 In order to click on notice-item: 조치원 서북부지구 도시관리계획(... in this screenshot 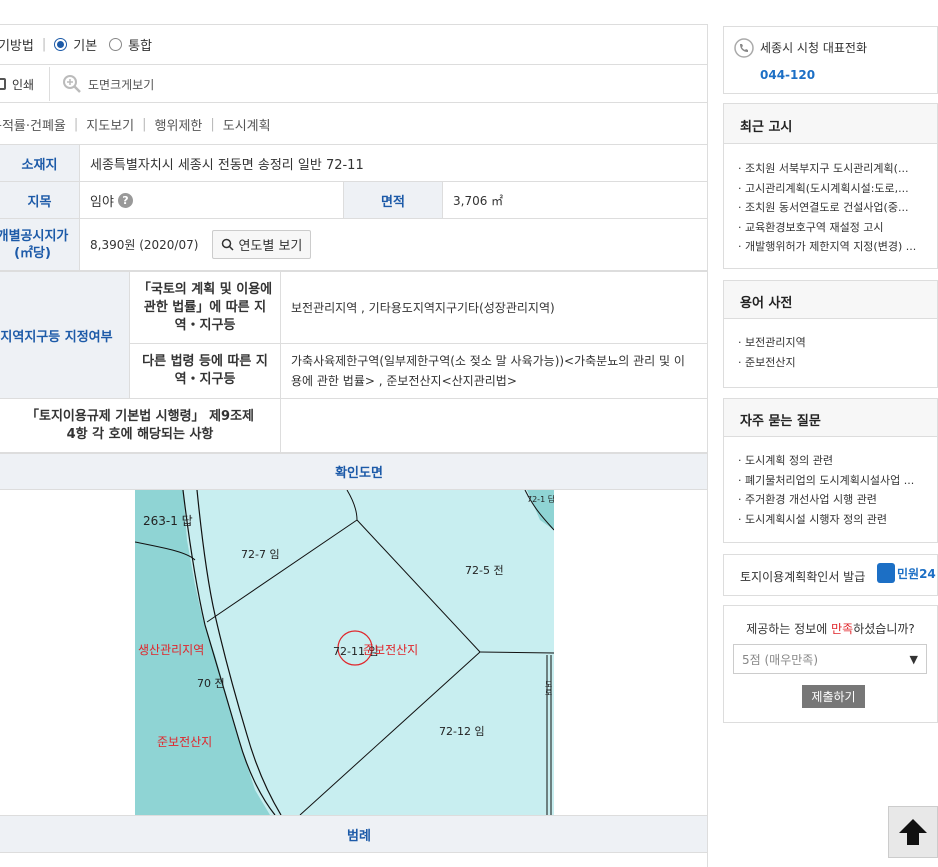, I will do `click(827, 169)`.